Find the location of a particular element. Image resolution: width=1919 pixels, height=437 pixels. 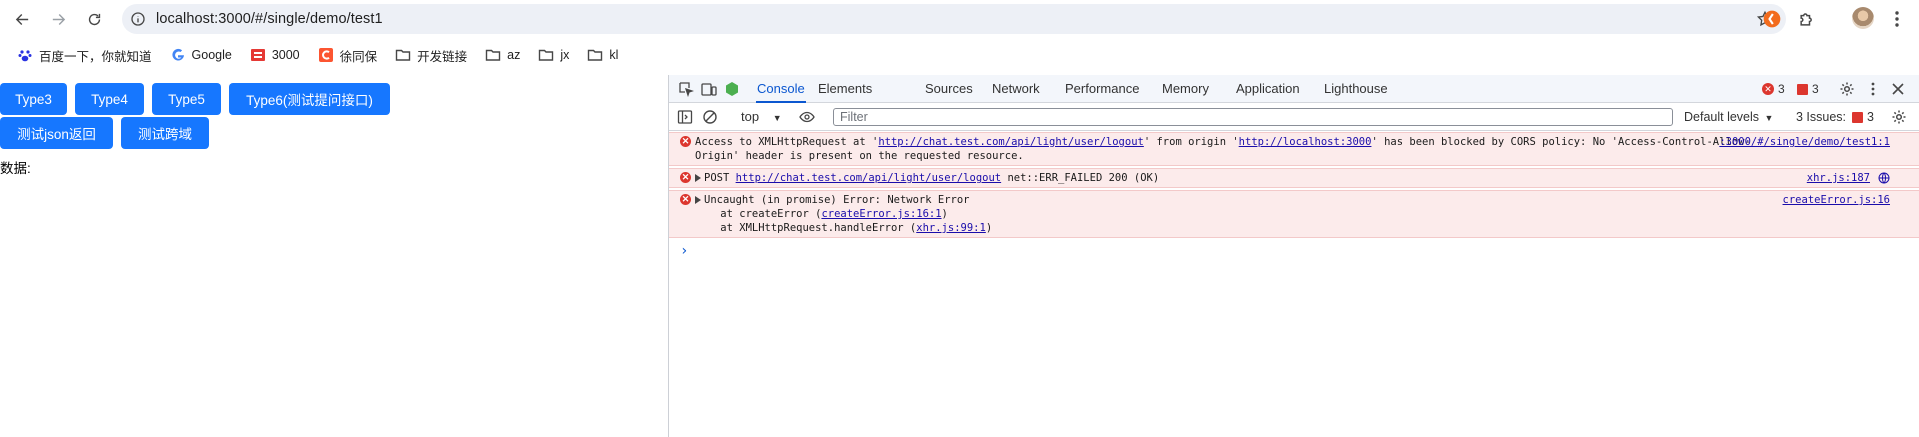

bookmark-folder-az: az is located at coordinates (502, 55).